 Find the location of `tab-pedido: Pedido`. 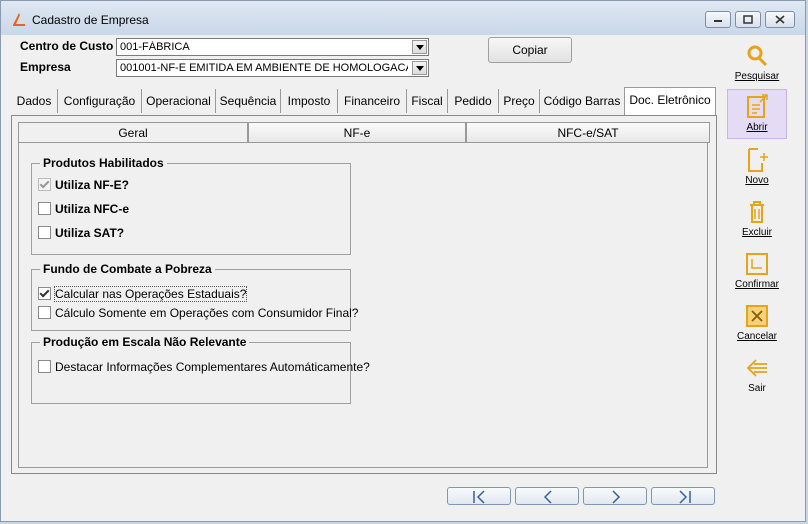

tab-pedido: Pedido is located at coordinates (473, 101).